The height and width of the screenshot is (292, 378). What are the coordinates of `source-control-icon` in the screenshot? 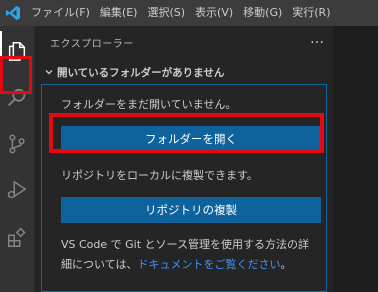 It's located at (17, 144).